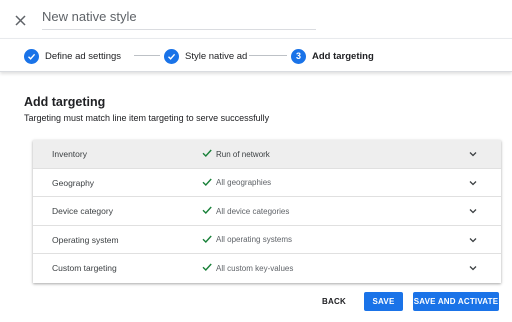 Image resolution: width=512 pixels, height=322 pixels. Describe the element at coordinates (383, 301) in the screenshot. I see `save-button: SAVE` at that location.